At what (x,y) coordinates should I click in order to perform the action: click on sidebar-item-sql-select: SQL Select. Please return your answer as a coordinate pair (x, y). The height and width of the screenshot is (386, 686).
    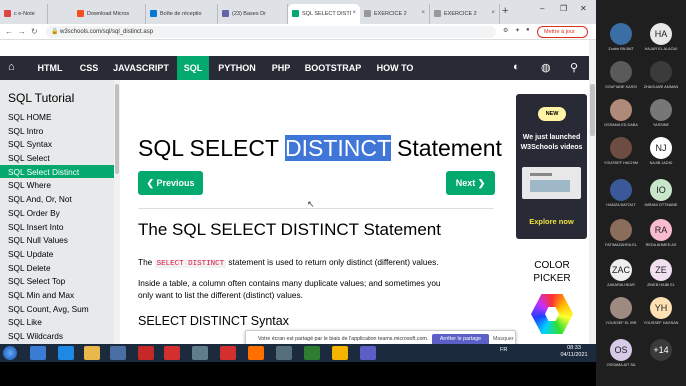
    Looking at the image, I should click on (57, 158).